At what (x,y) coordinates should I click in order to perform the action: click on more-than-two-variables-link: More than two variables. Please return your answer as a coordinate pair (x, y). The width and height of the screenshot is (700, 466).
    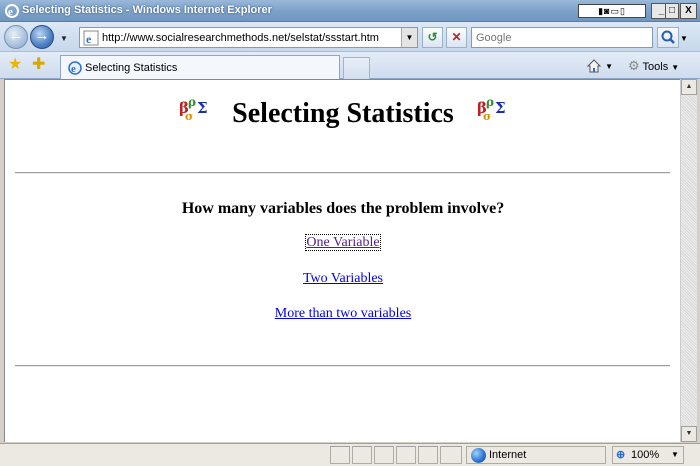
    Looking at the image, I should click on (343, 313).